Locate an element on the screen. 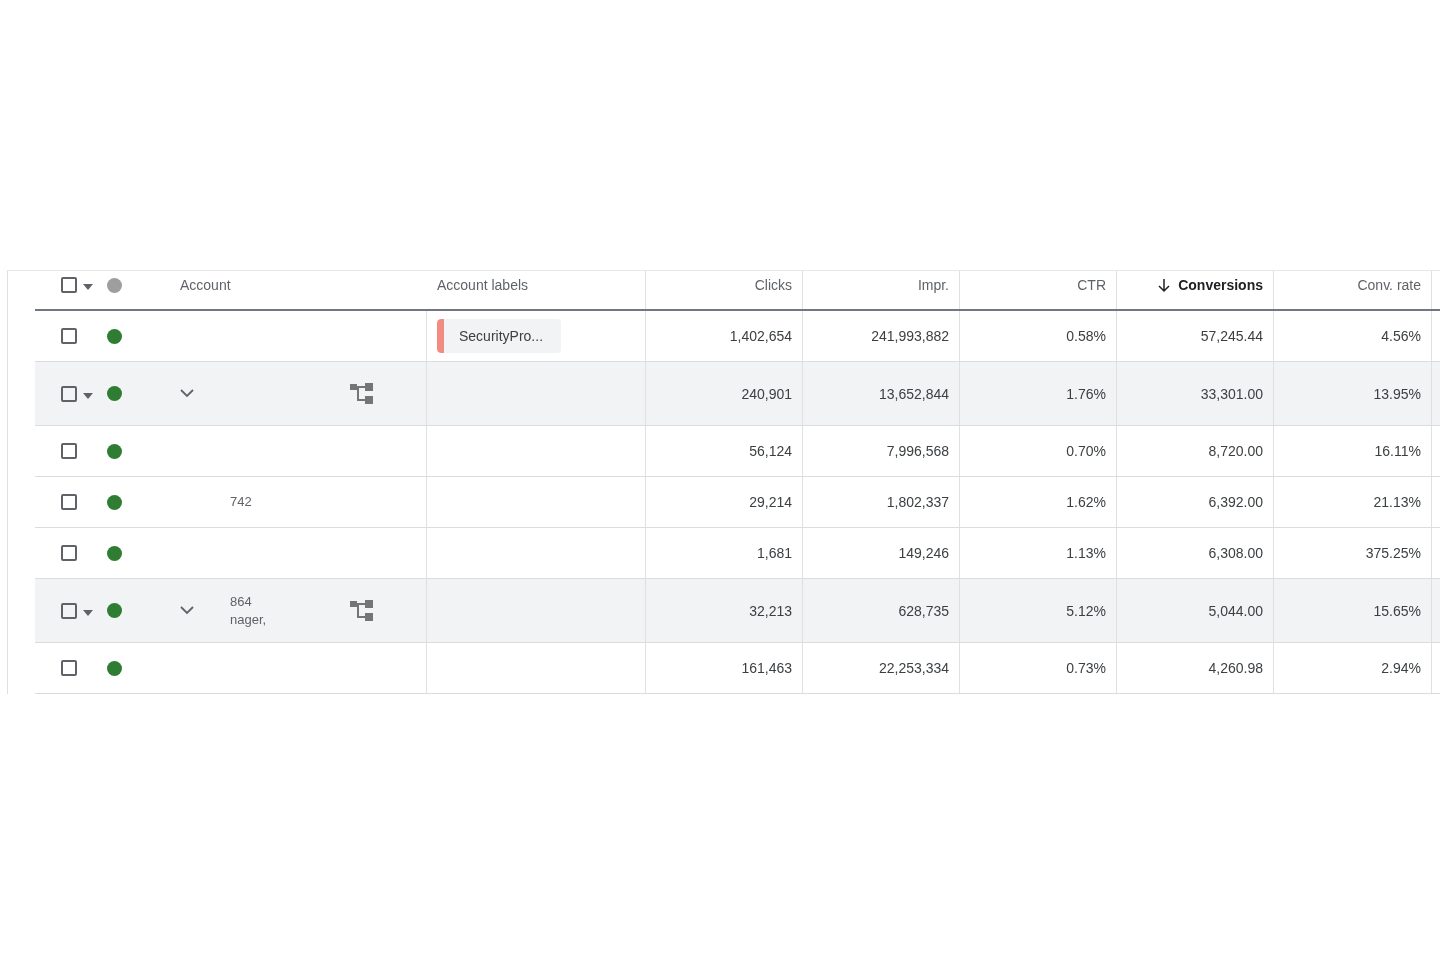  table-cell: 0.70% is located at coordinates (1086, 451).